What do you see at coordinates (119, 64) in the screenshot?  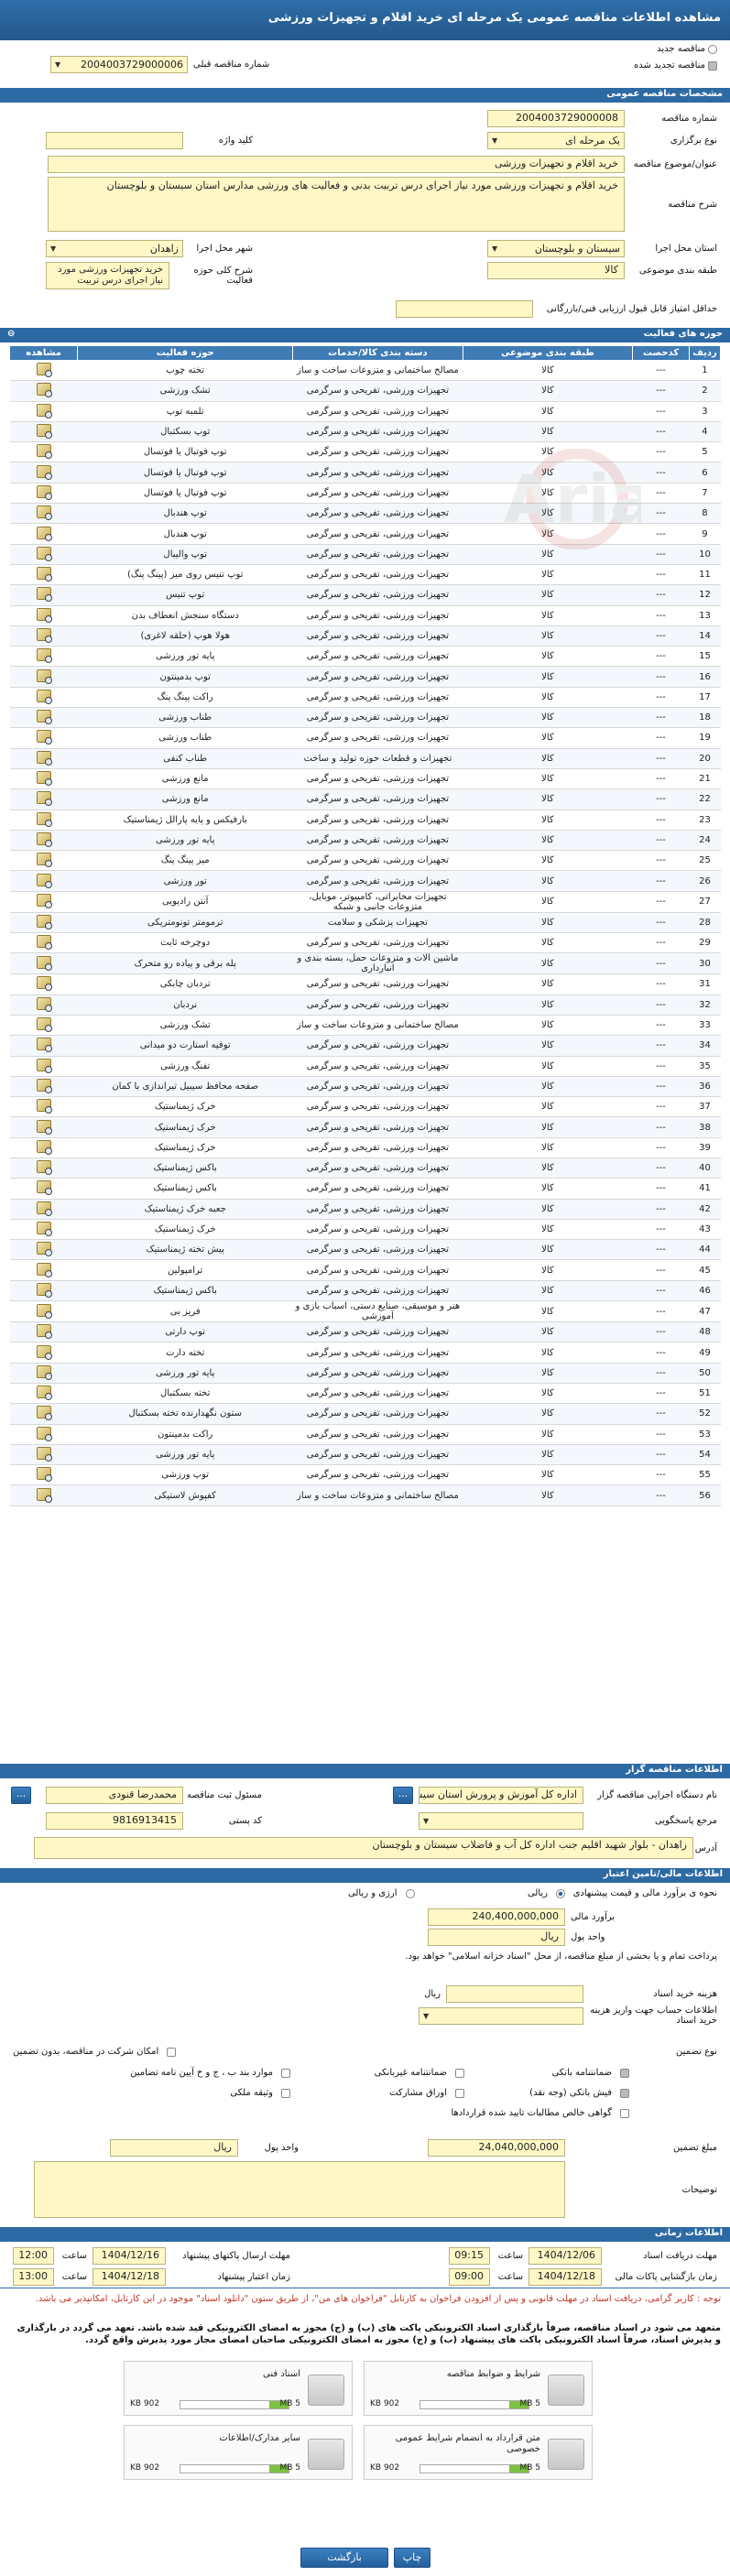 I see `prev-tender-select: 2004003729000006 ▼` at bounding box center [119, 64].